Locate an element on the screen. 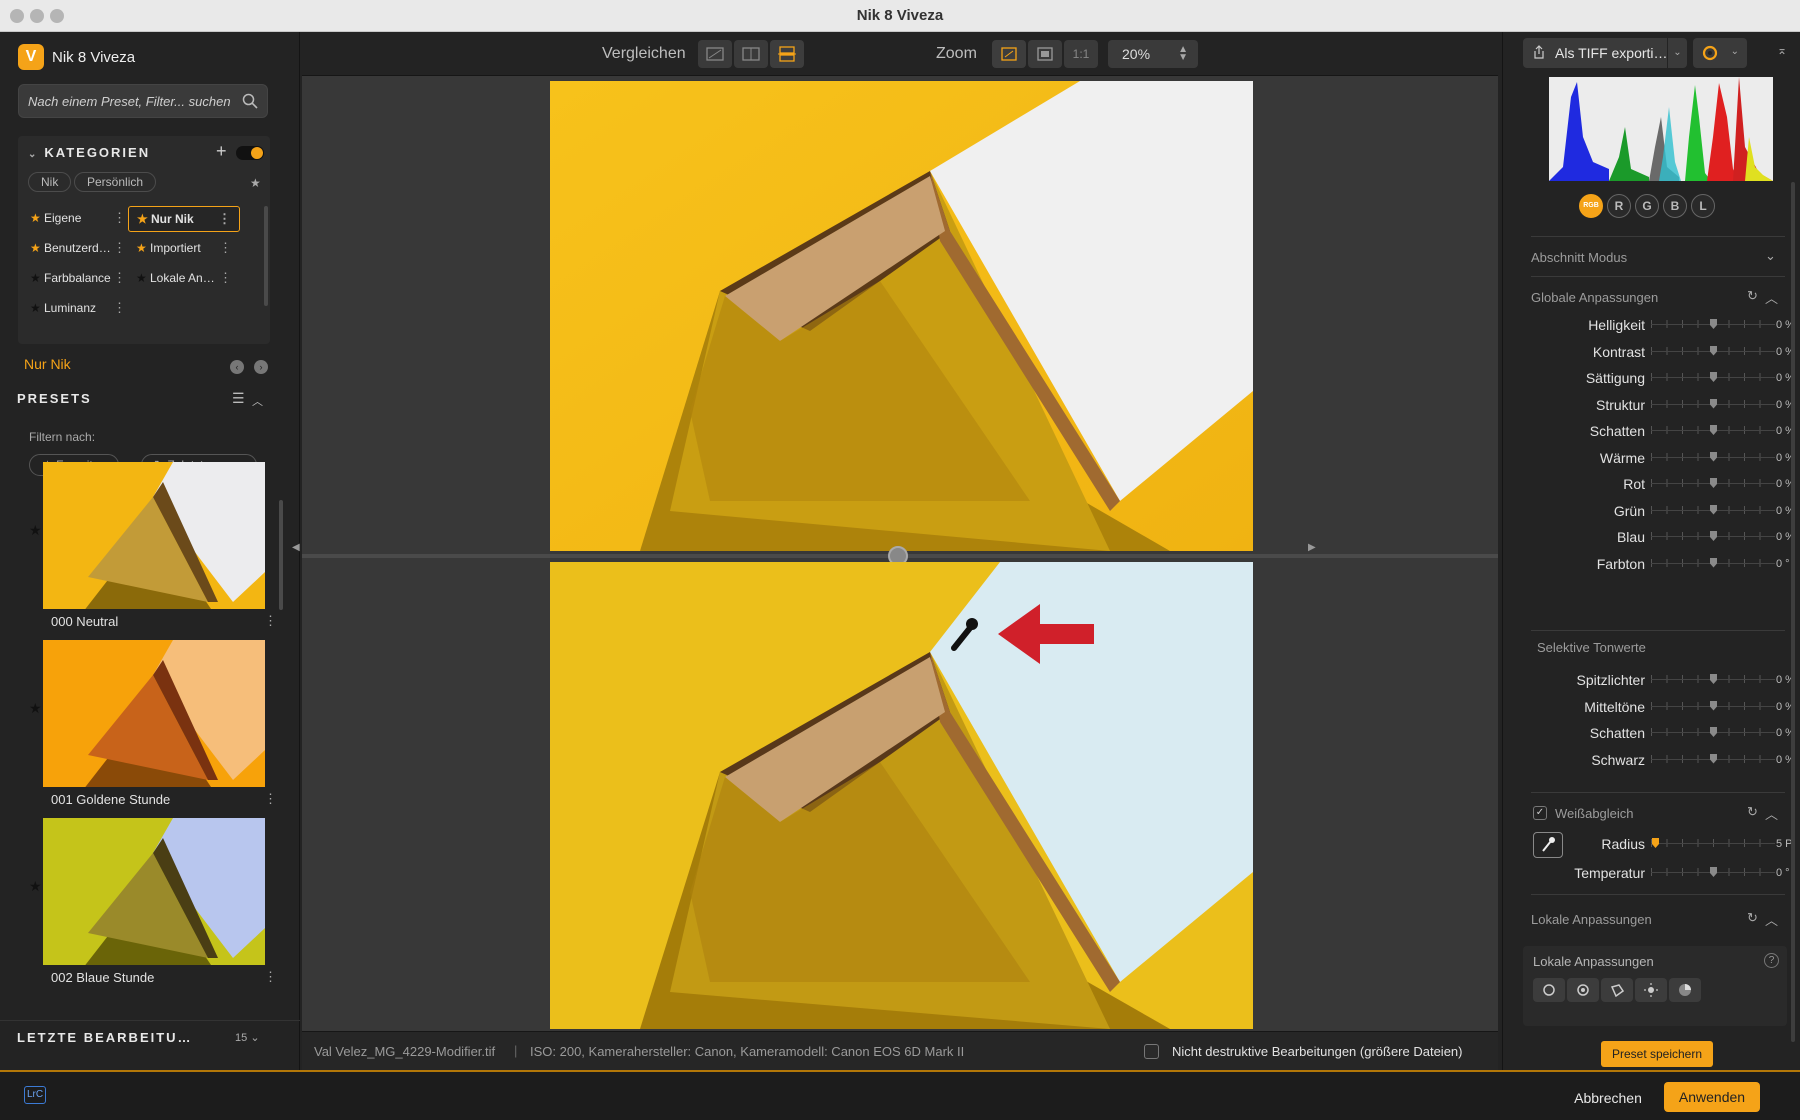  next-arrow-icon: › is located at coordinates (261, 367).